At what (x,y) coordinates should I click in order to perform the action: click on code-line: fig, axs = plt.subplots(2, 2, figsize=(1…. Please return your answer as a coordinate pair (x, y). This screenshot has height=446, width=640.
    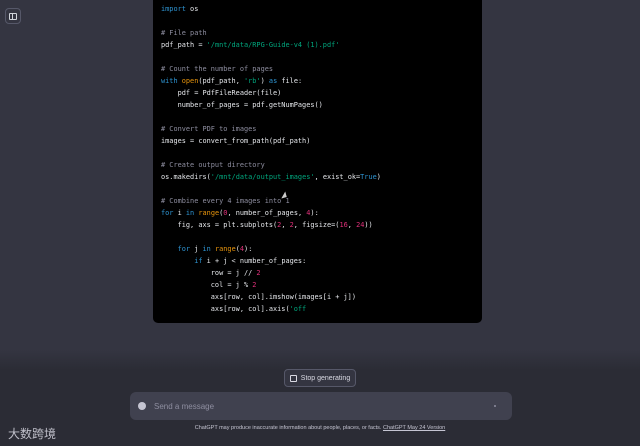
    Looking at the image, I should click on (321, 225).